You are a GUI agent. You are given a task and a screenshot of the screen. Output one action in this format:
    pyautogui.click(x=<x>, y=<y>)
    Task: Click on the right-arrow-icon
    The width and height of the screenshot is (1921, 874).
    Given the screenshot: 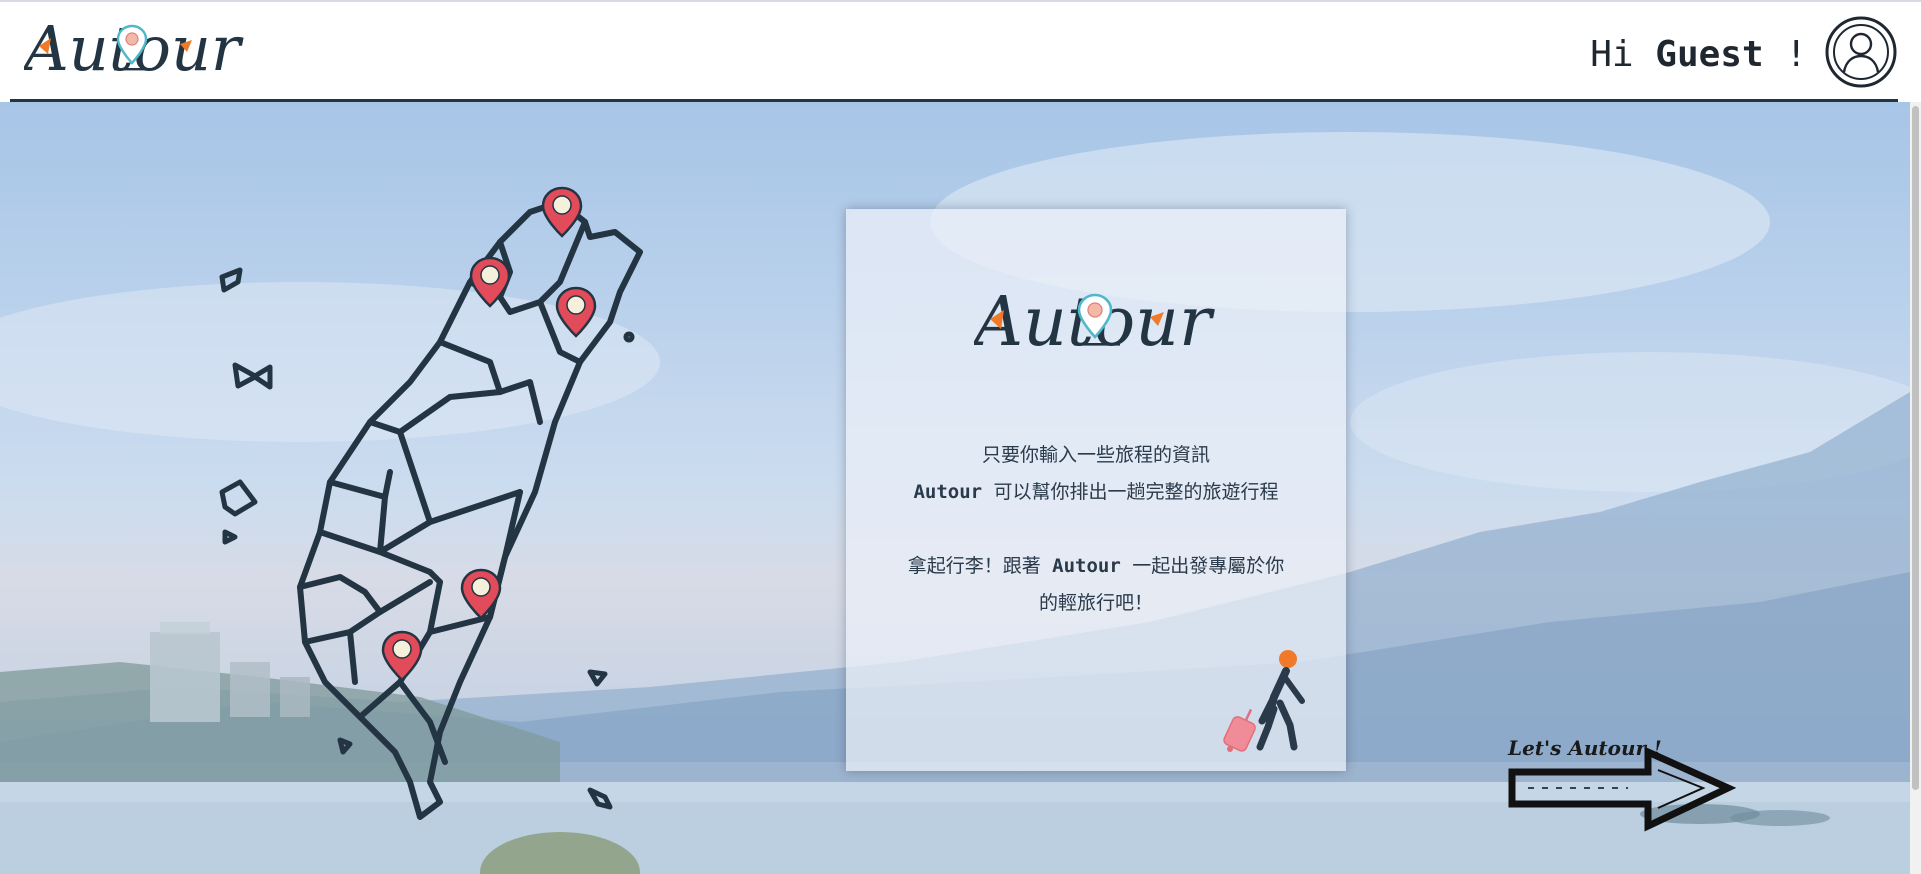 What is the action you would take?
    pyautogui.click(x=1622, y=789)
    